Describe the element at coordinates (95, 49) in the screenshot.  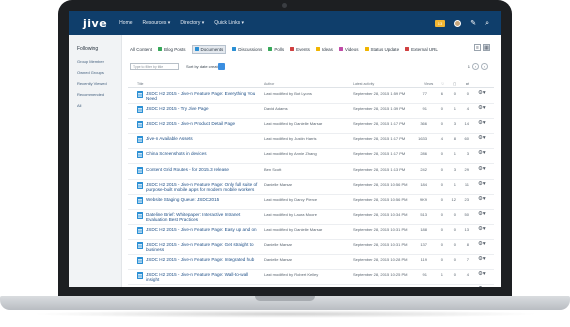
I see `sidebar-item-following: Following` at that location.